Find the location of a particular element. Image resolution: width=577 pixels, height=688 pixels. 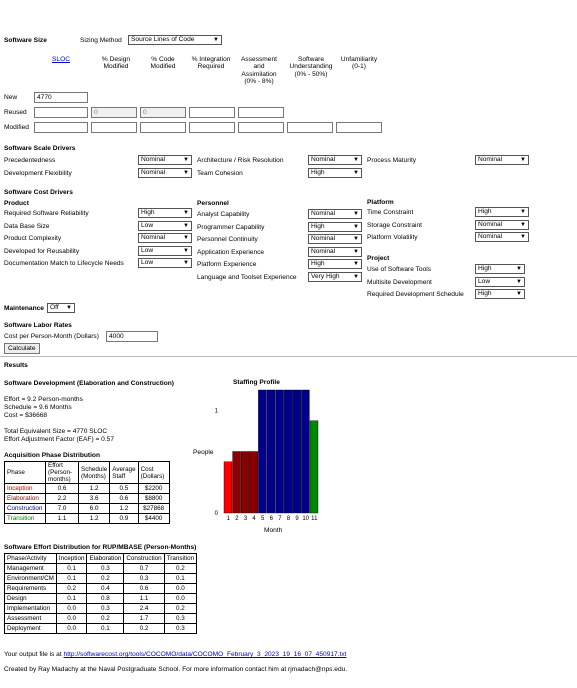

required-development-schedule-select: High ▼ is located at coordinates (500, 294).